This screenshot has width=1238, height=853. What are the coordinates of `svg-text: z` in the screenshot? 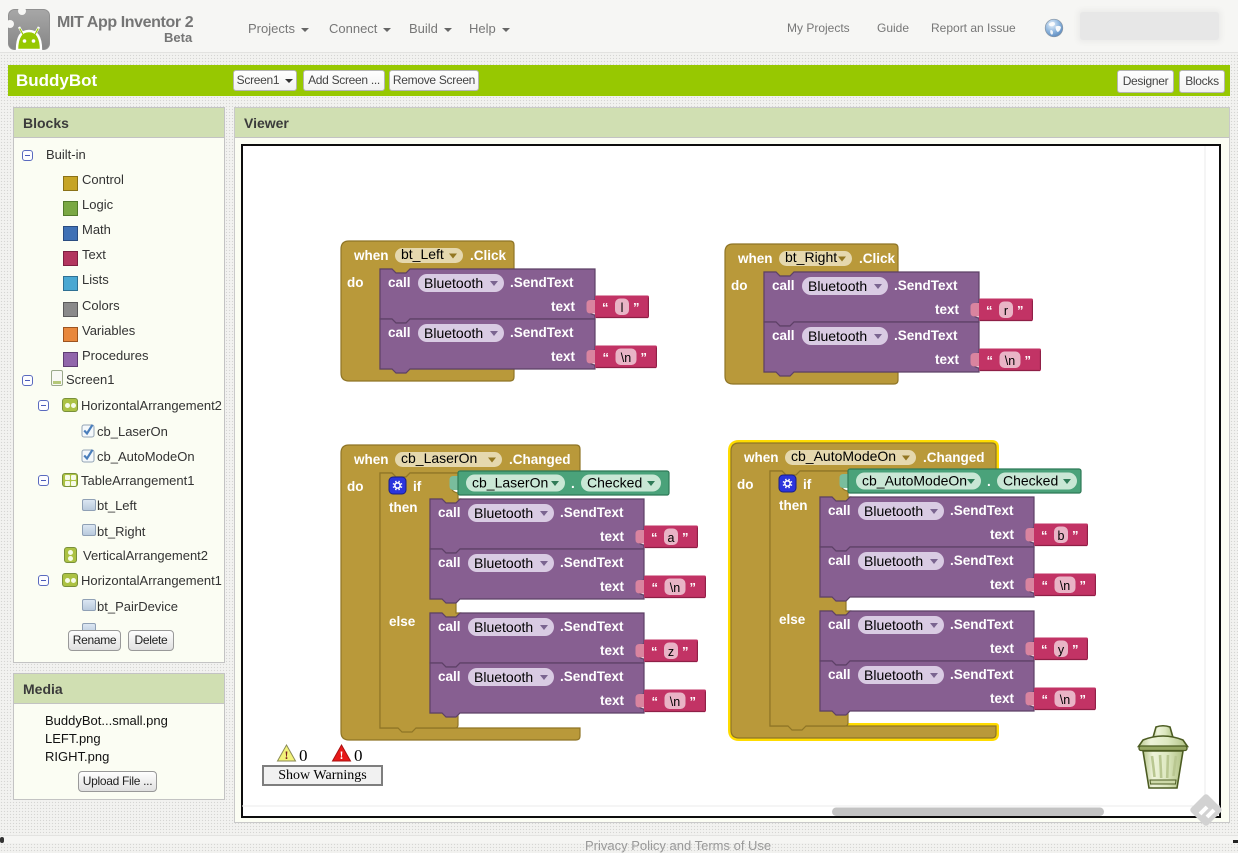 It's located at (671, 652).